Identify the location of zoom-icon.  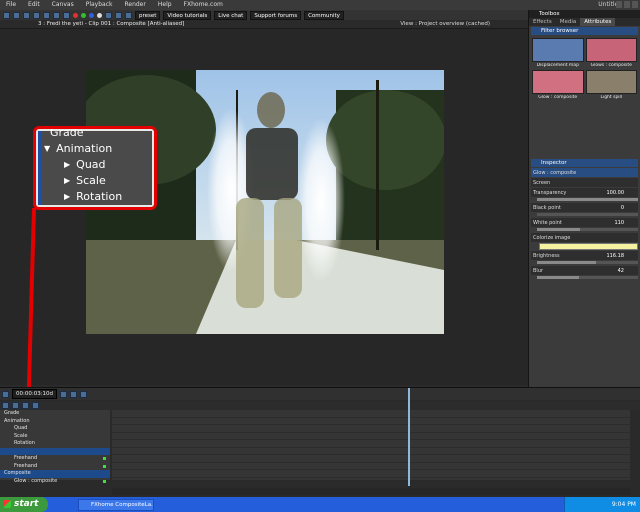
(128, 15).